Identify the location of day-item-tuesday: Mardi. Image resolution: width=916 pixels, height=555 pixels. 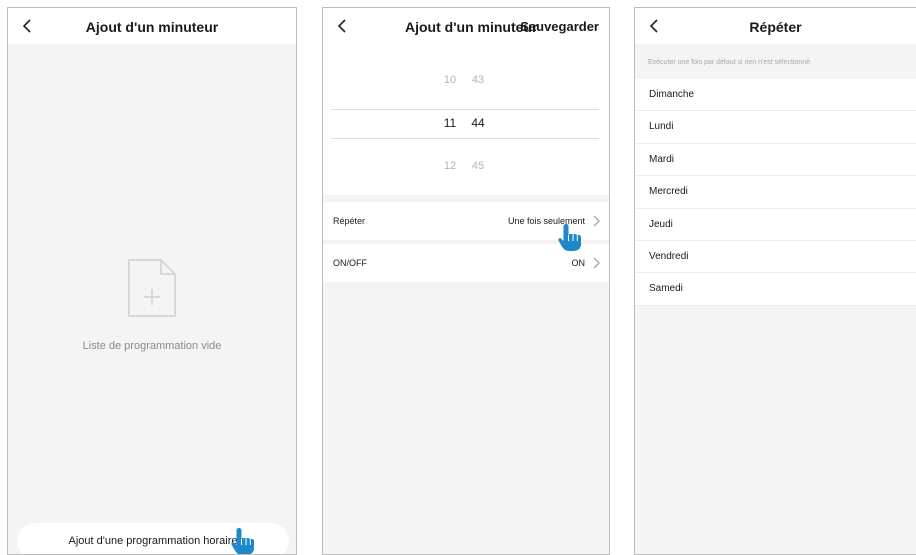
(775, 160).